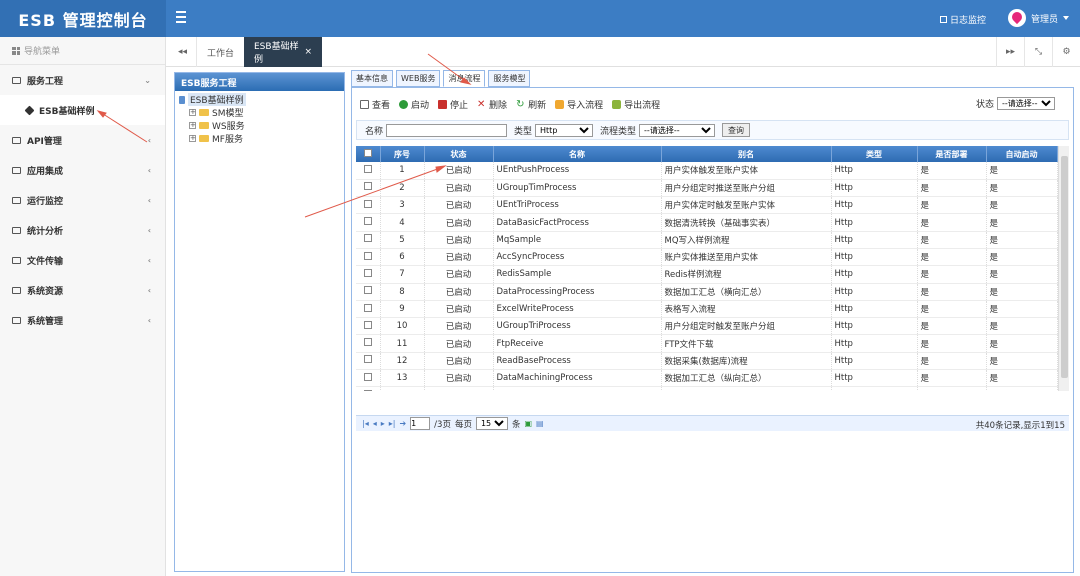 This screenshot has width=1080, height=576. What do you see at coordinates (368, 154) in the screenshot?
I see `select-all-checkbox` at bounding box center [368, 154].